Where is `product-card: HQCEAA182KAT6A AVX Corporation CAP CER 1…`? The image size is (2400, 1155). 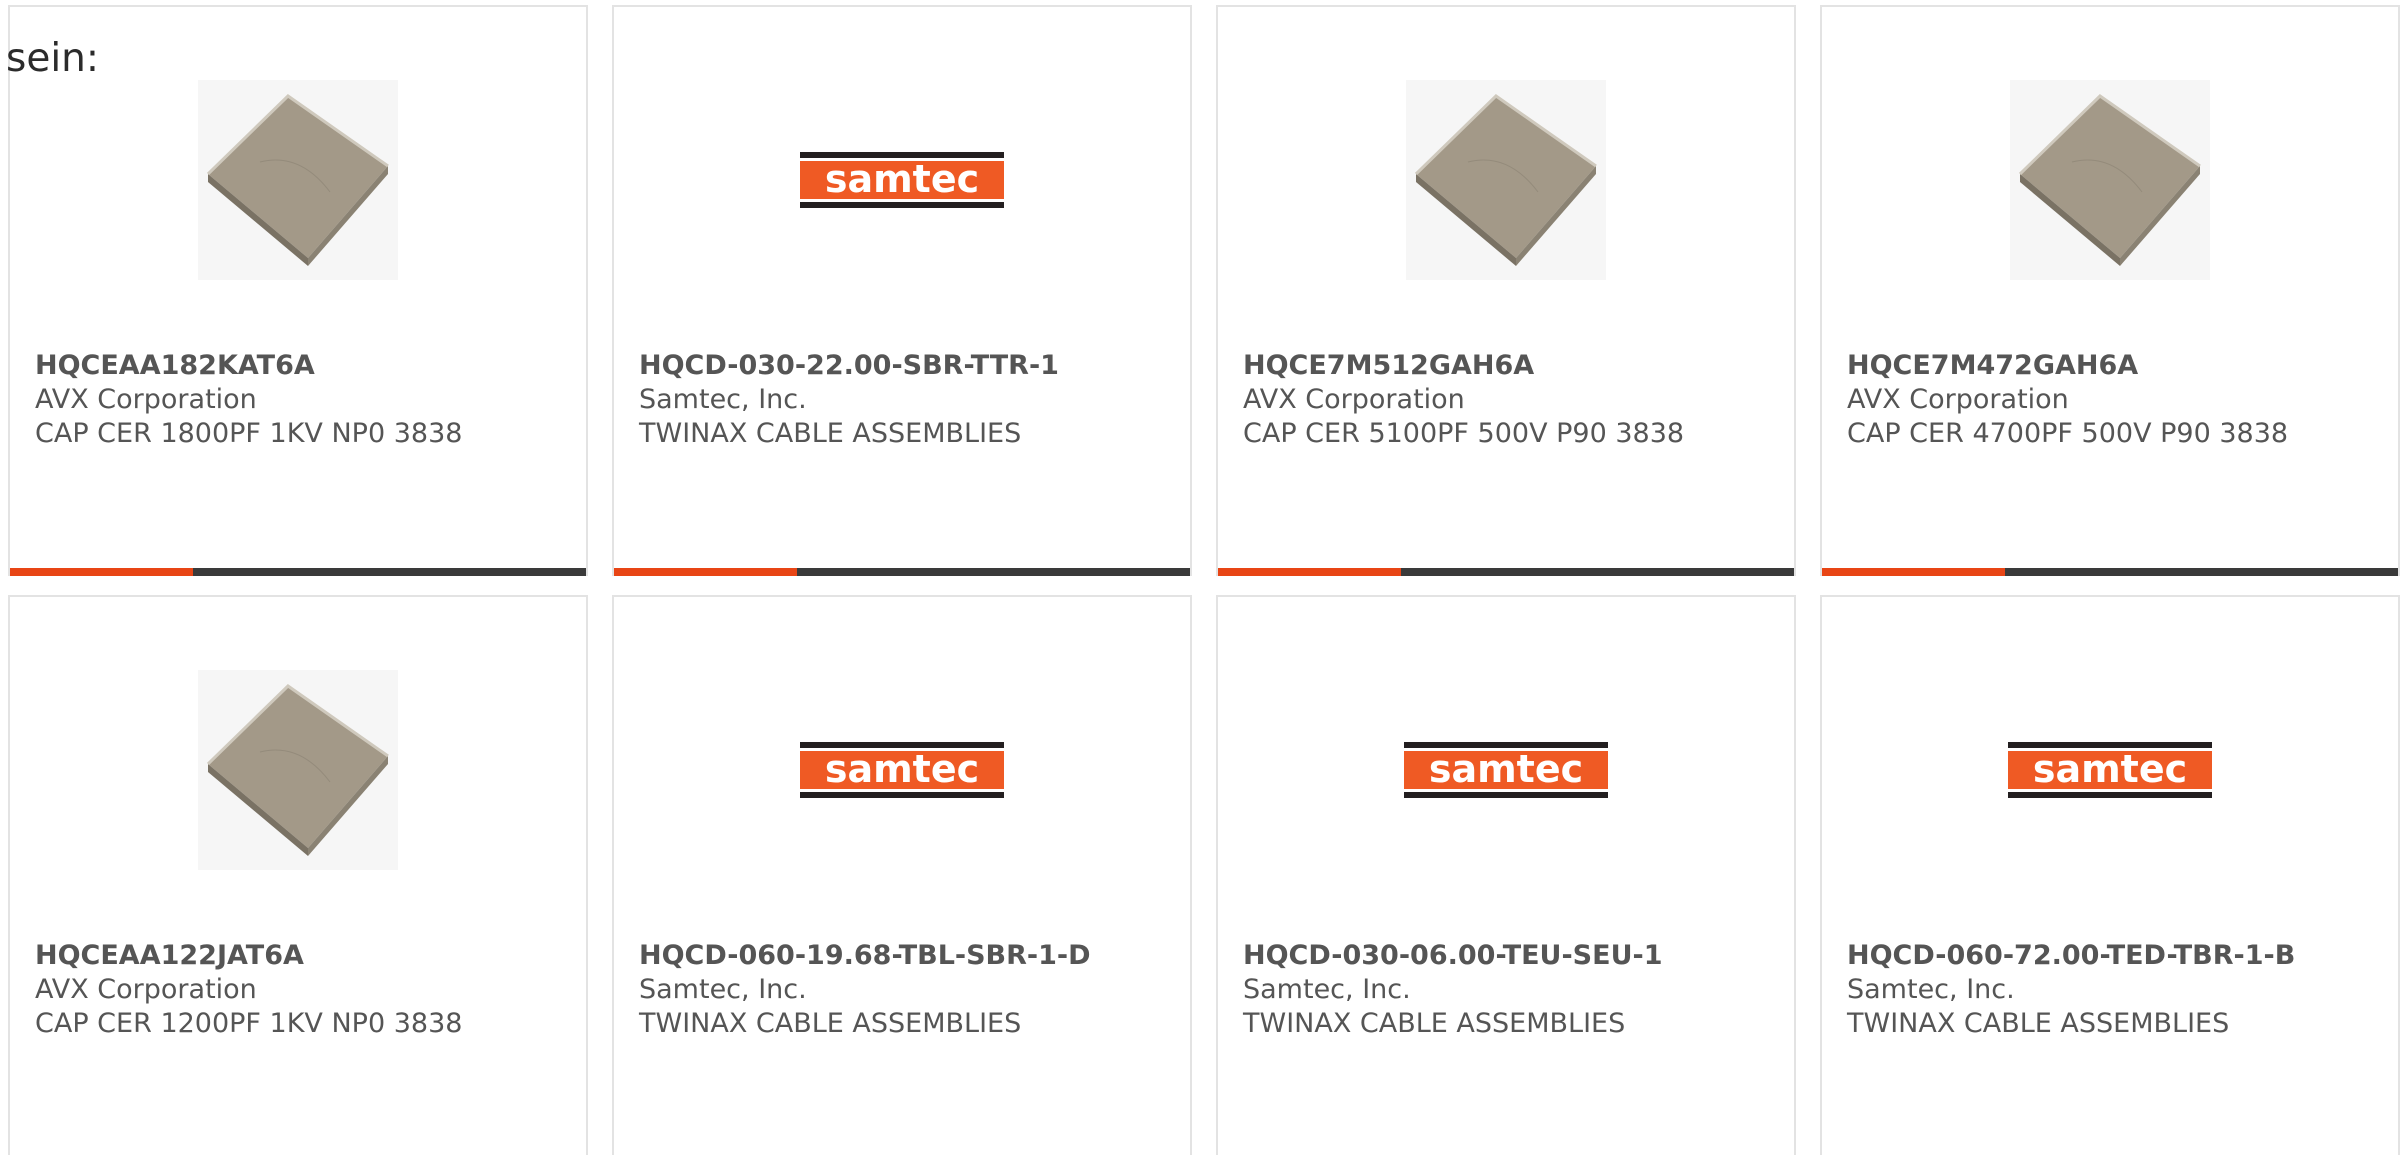 product-card: HQCEAA182KAT6A AVX Corporation CAP CER 1… is located at coordinates (298, 290).